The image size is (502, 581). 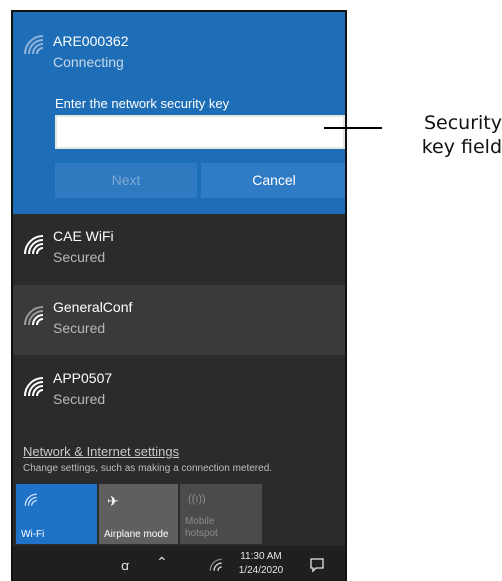 What do you see at coordinates (261, 556) in the screenshot?
I see `clock-time: 11:30 AM` at bounding box center [261, 556].